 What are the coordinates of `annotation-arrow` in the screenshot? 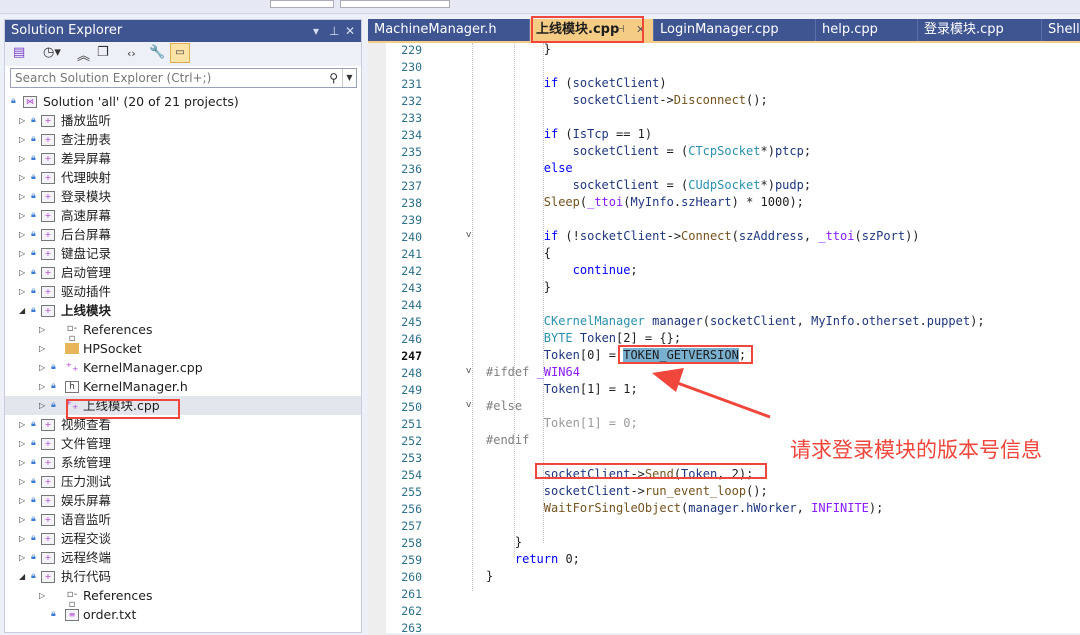 It's located at (711, 393).